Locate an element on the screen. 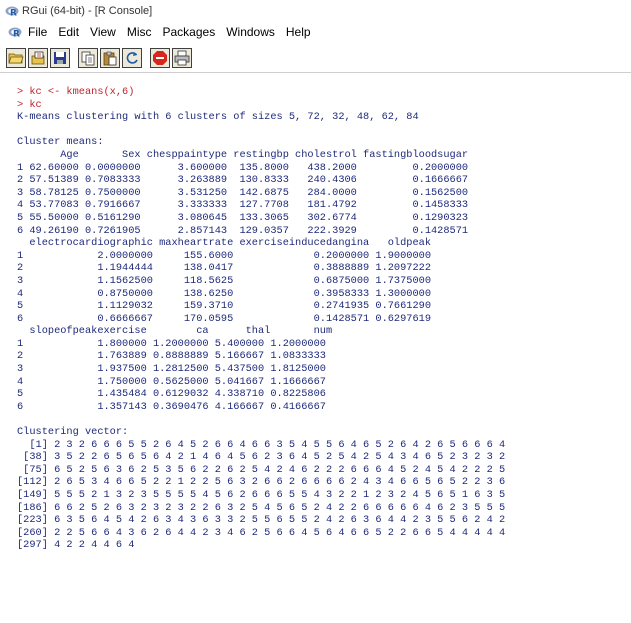 The height and width of the screenshot is (623, 631). open-script-button is located at coordinates (16, 58).